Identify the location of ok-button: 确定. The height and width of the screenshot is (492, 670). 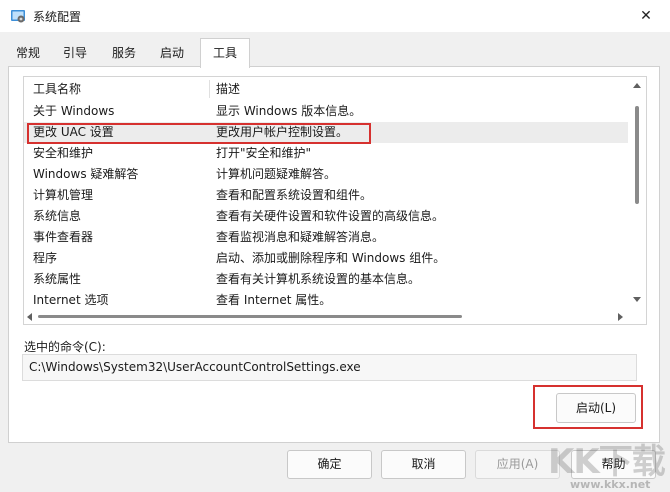
(329, 464).